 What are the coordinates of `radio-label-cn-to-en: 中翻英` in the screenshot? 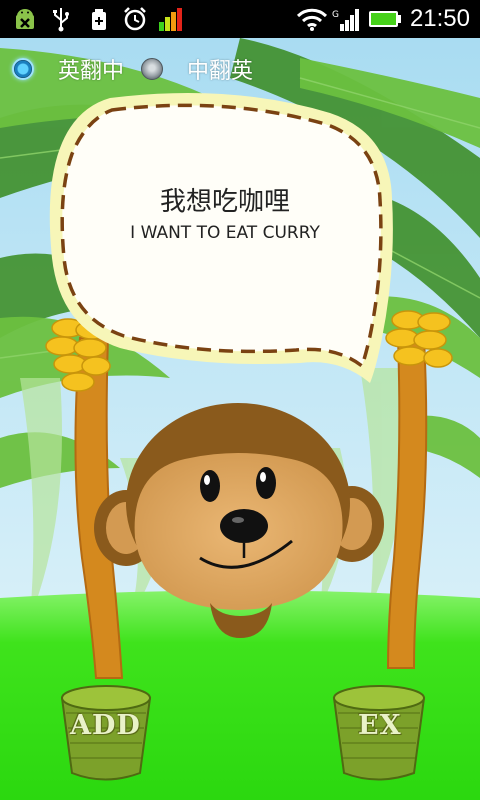 It's located at (220, 71).